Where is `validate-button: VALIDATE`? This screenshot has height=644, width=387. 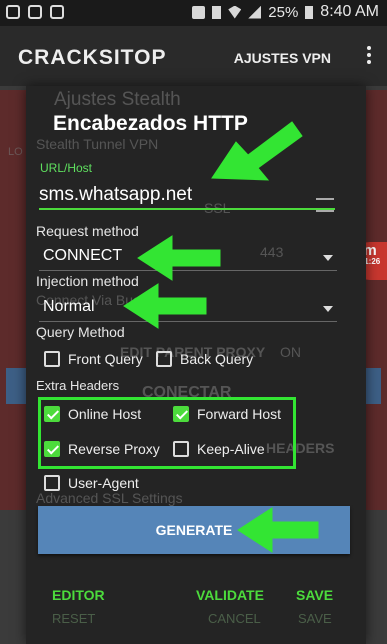
validate-button: VALIDATE is located at coordinates (230, 595).